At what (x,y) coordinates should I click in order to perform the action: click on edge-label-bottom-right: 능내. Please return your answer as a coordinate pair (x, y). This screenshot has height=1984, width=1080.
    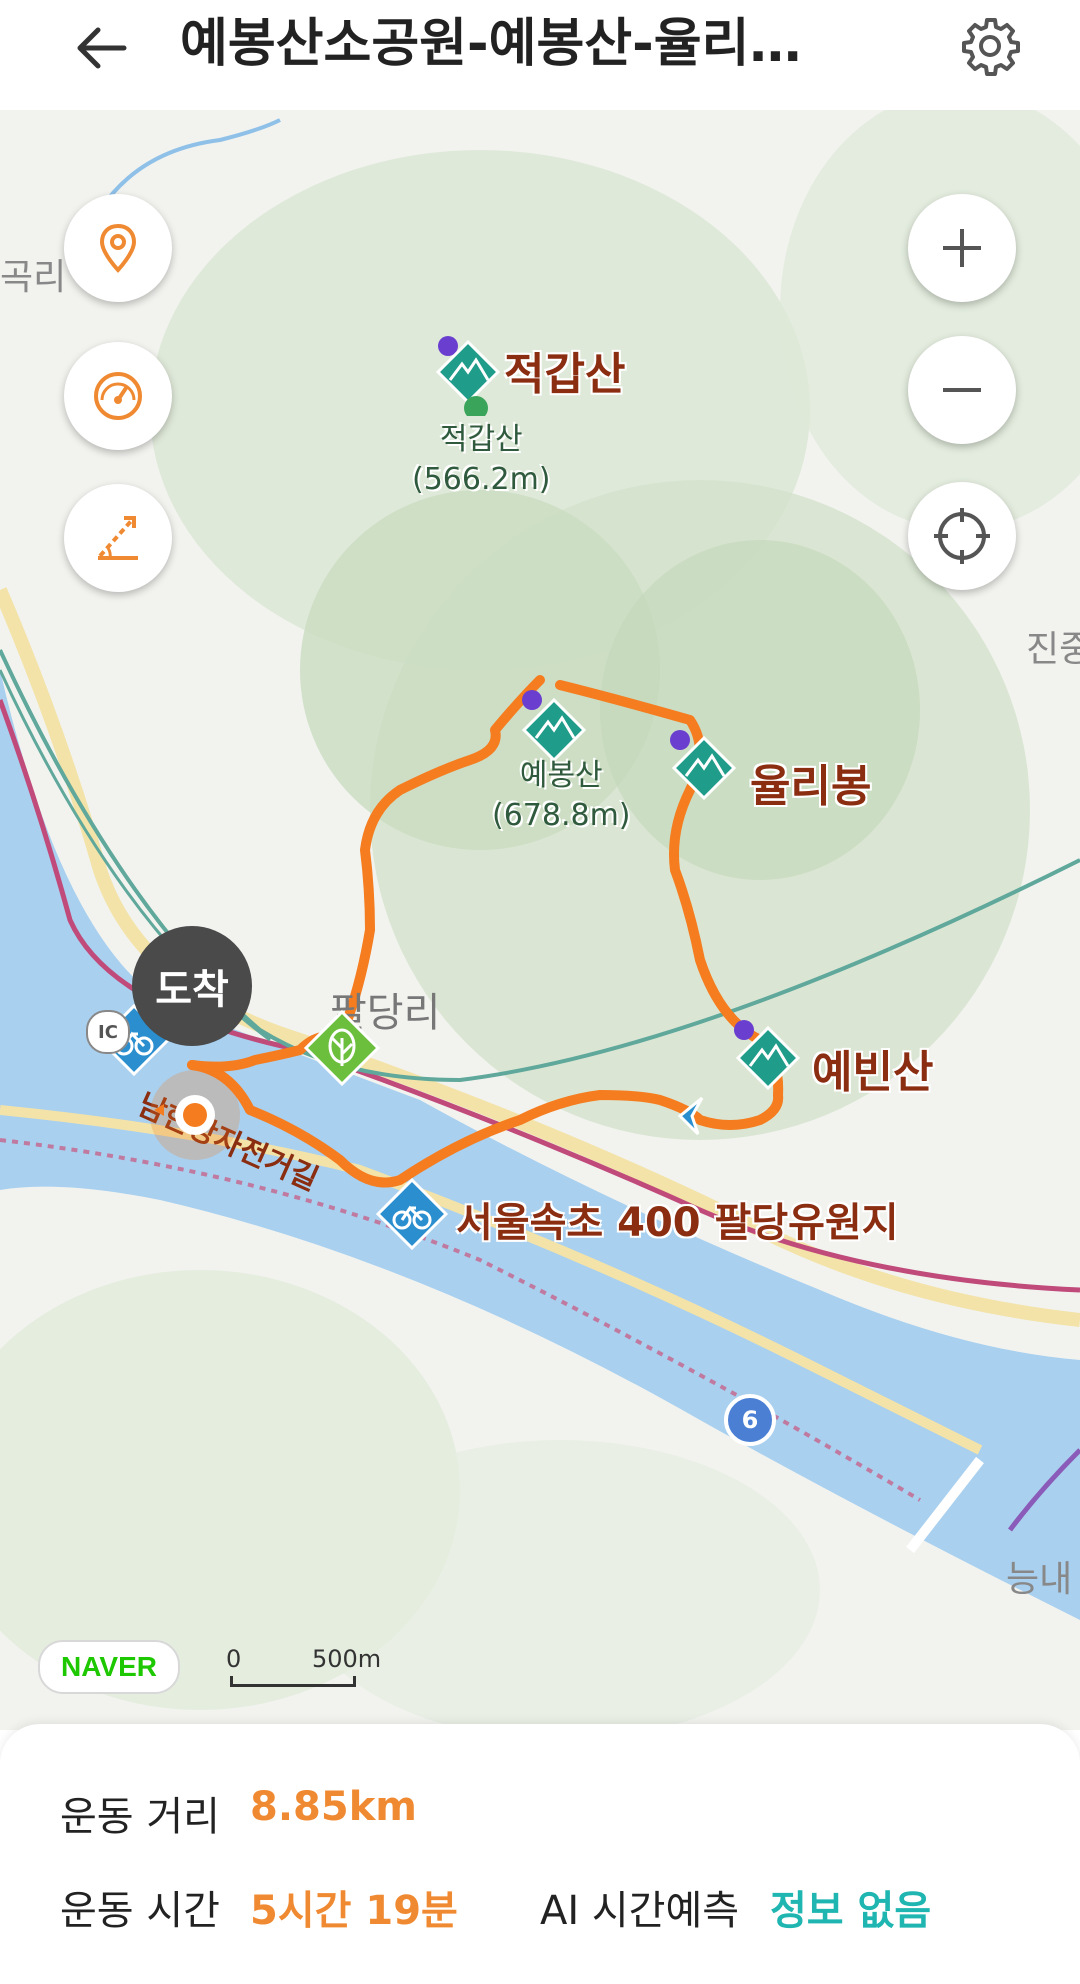
    Looking at the image, I should click on (1039, 1579).